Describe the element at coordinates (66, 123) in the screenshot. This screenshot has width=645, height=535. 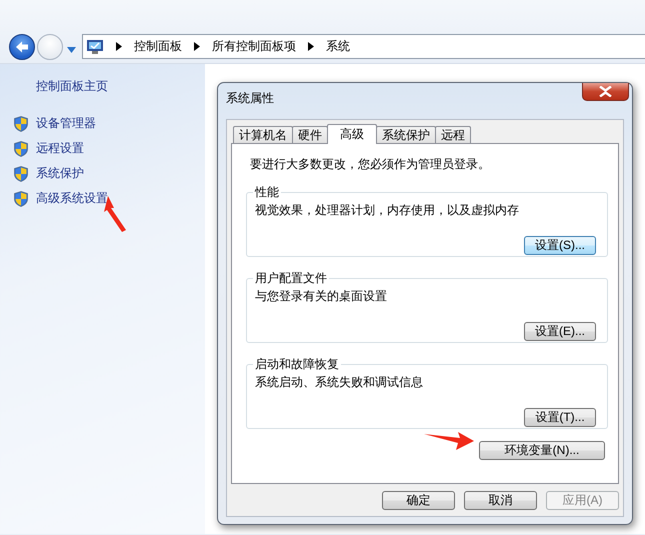
I see `sidebar-link: 设备管理器` at that location.